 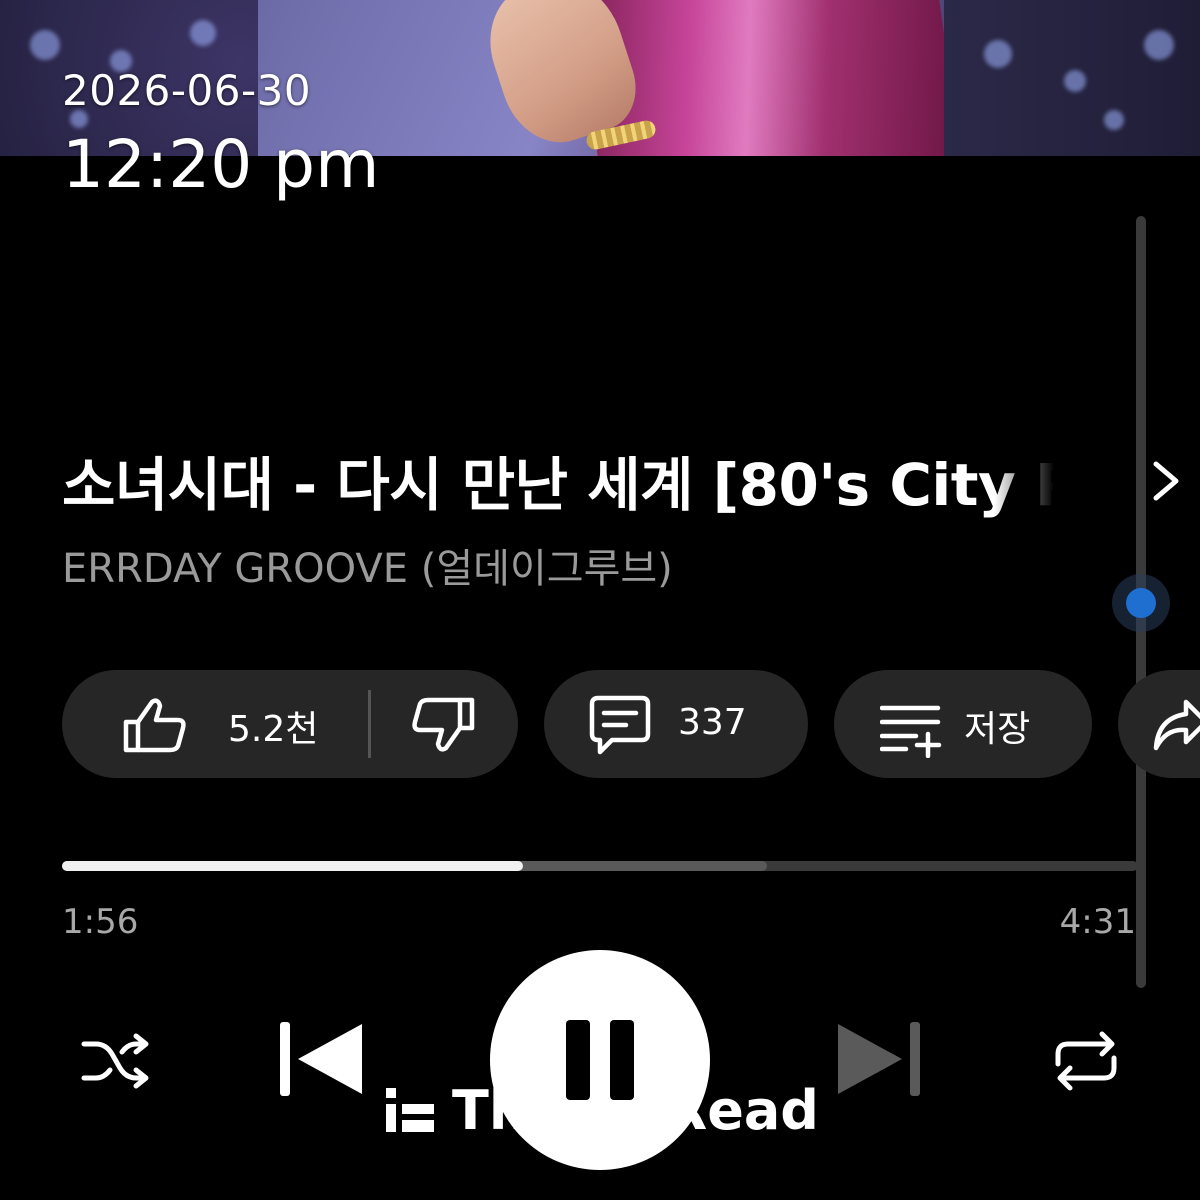 What do you see at coordinates (443, 725) in the screenshot?
I see `thumbs-down-icon` at bounding box center [443, 725].